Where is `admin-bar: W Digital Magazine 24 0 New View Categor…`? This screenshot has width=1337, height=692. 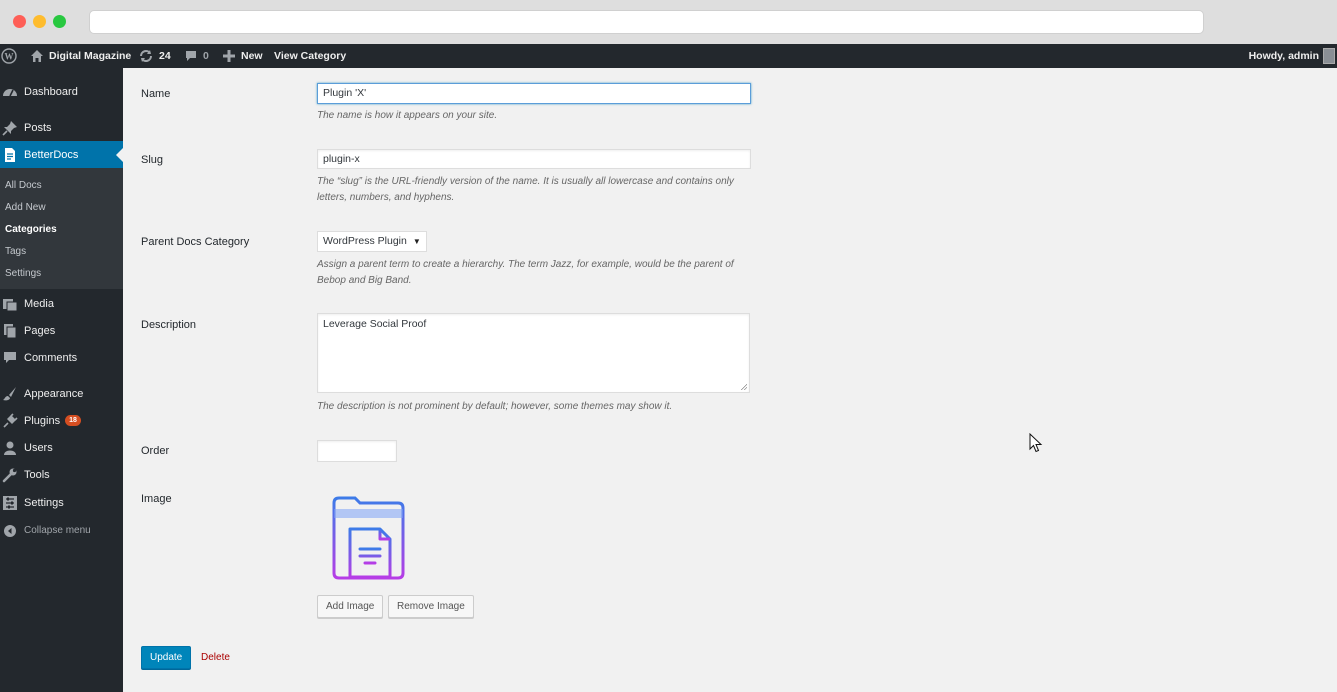 admin-bar: W Digital Magazine 24 0 New View Categor… is located at coordinates (668, 56).